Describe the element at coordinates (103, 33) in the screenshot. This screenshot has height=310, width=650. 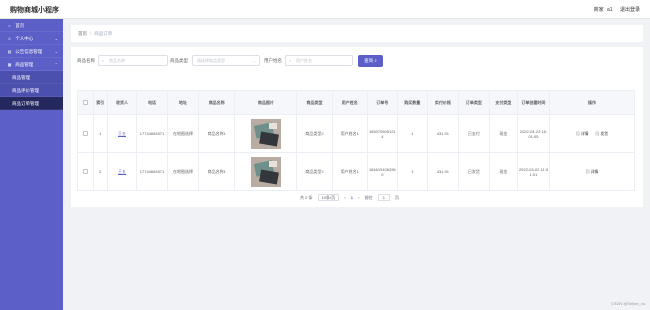
I see `breadcrumb-current: 商品订单` at that location.